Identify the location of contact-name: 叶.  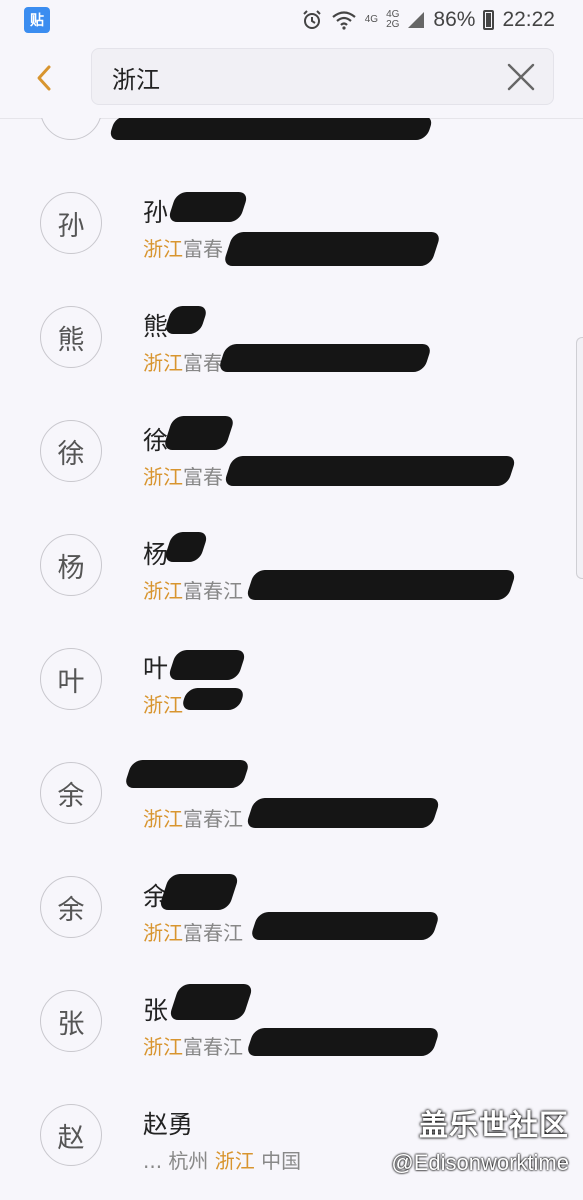
(156, 668).